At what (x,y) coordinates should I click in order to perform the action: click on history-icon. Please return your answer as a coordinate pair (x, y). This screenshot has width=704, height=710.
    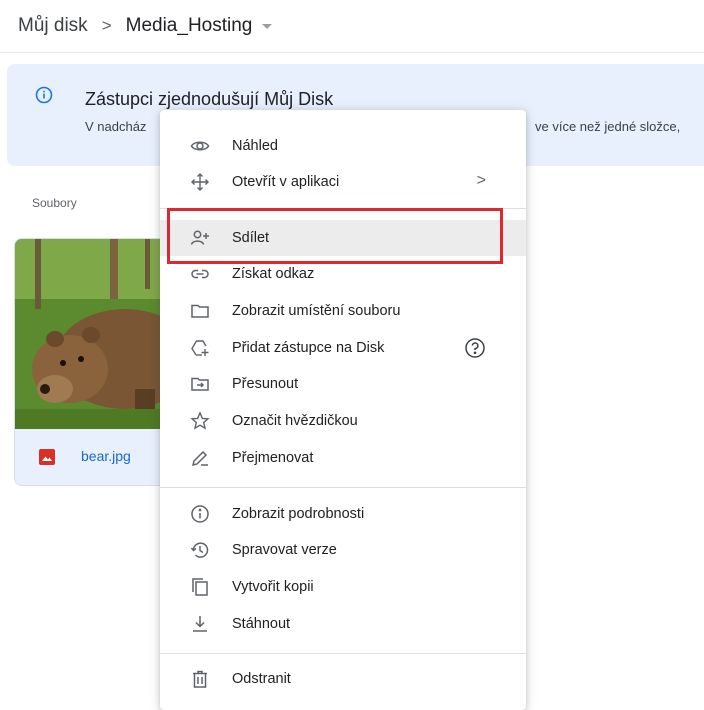
    Looking at the image, I should click on (200, 550).